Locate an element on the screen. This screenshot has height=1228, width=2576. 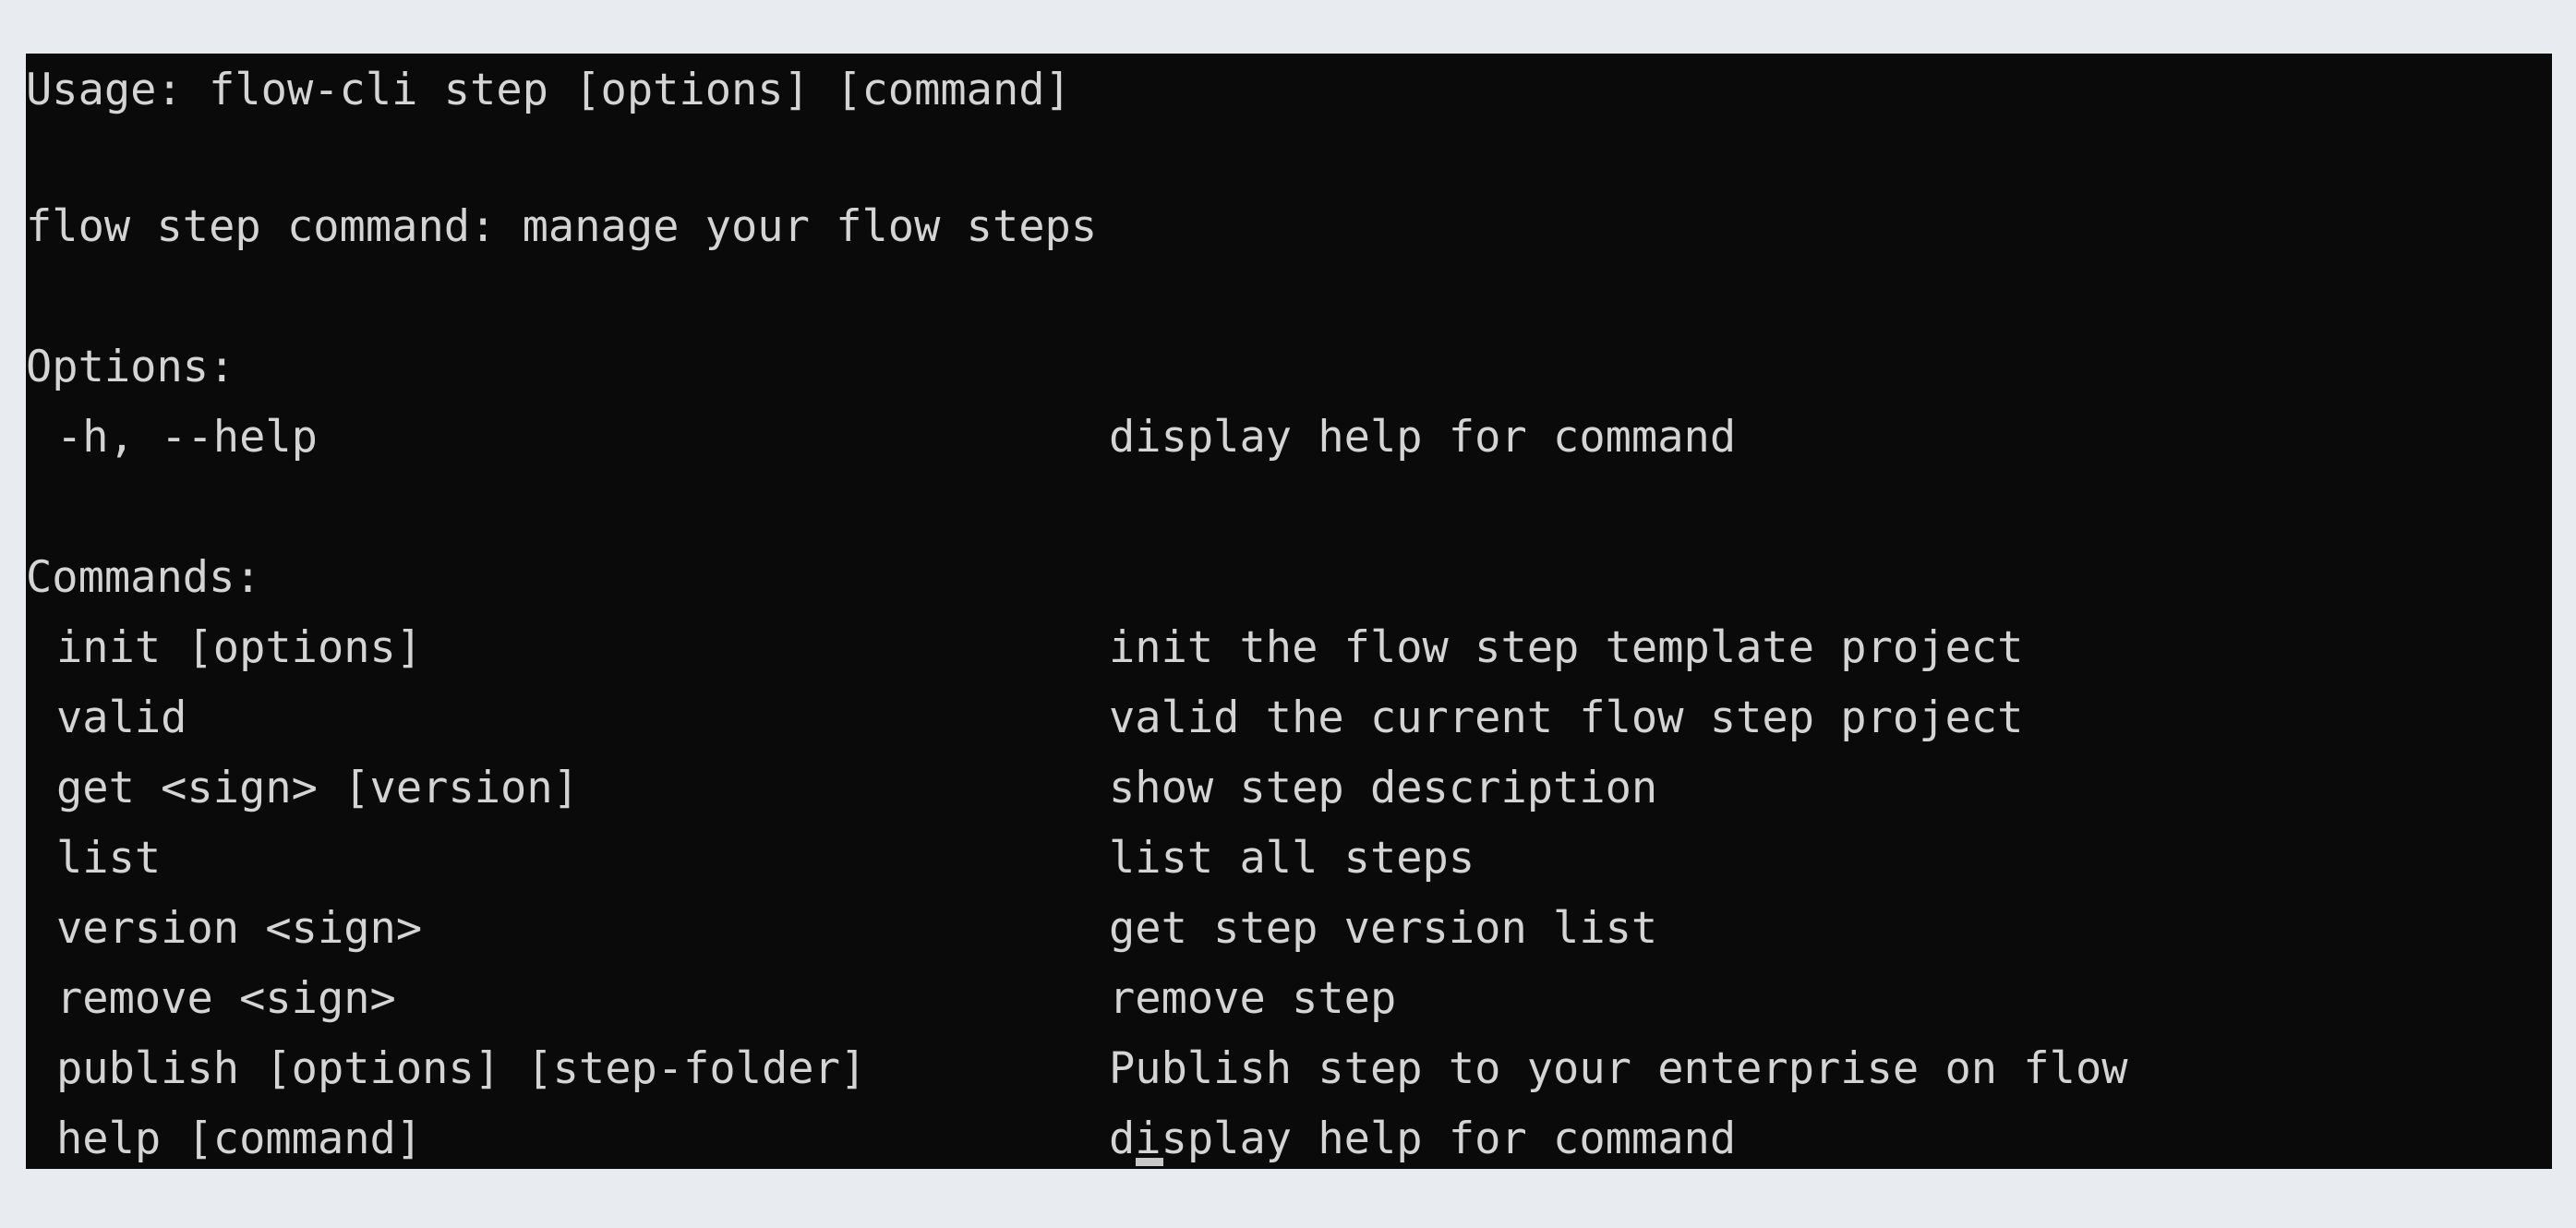
command-name: help [command] is located at coordinates (239, 1139).